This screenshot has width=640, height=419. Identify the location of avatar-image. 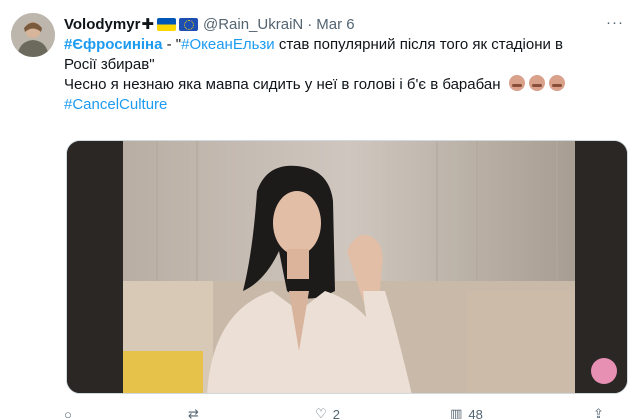
(33, 35).